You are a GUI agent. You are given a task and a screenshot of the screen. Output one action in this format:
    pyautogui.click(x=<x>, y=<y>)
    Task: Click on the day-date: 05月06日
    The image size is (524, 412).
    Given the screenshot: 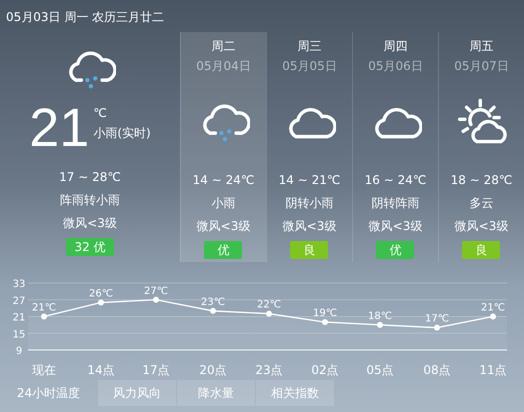 What is the action you would take?
    pyautogui.click(x=395, y=66)
    